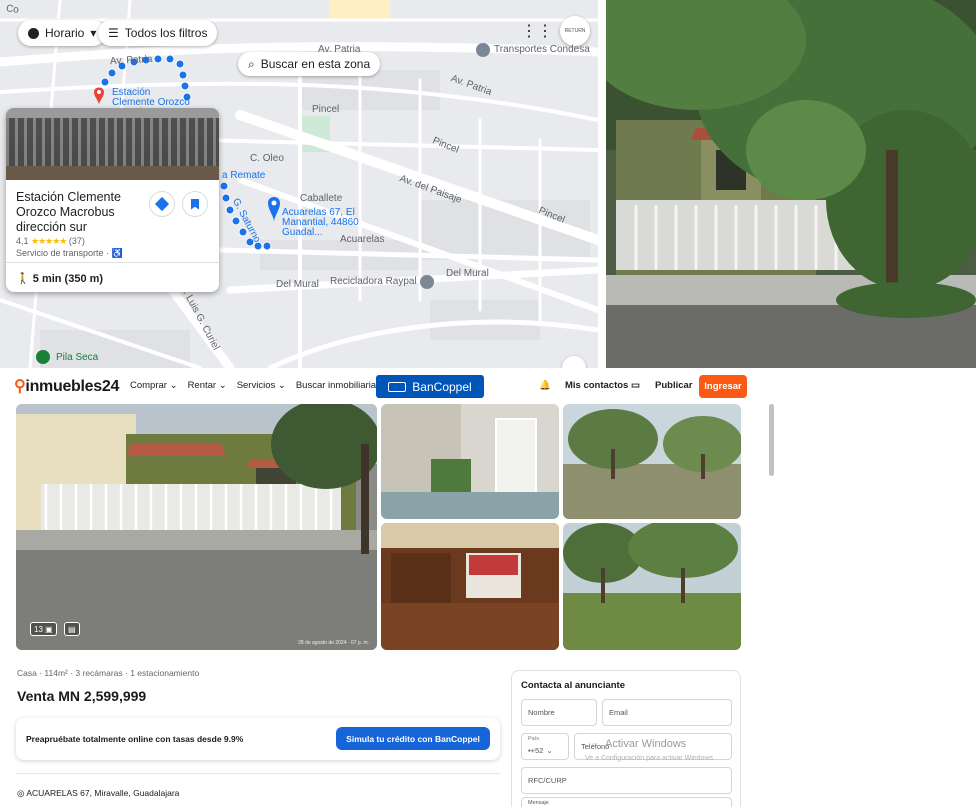 The width and height of the screenshot is (976, 807). Describe the element at coordinates (59, 278) in the screenshot. I see `walking-time: 🚶 5 min (350 m)` at that location.